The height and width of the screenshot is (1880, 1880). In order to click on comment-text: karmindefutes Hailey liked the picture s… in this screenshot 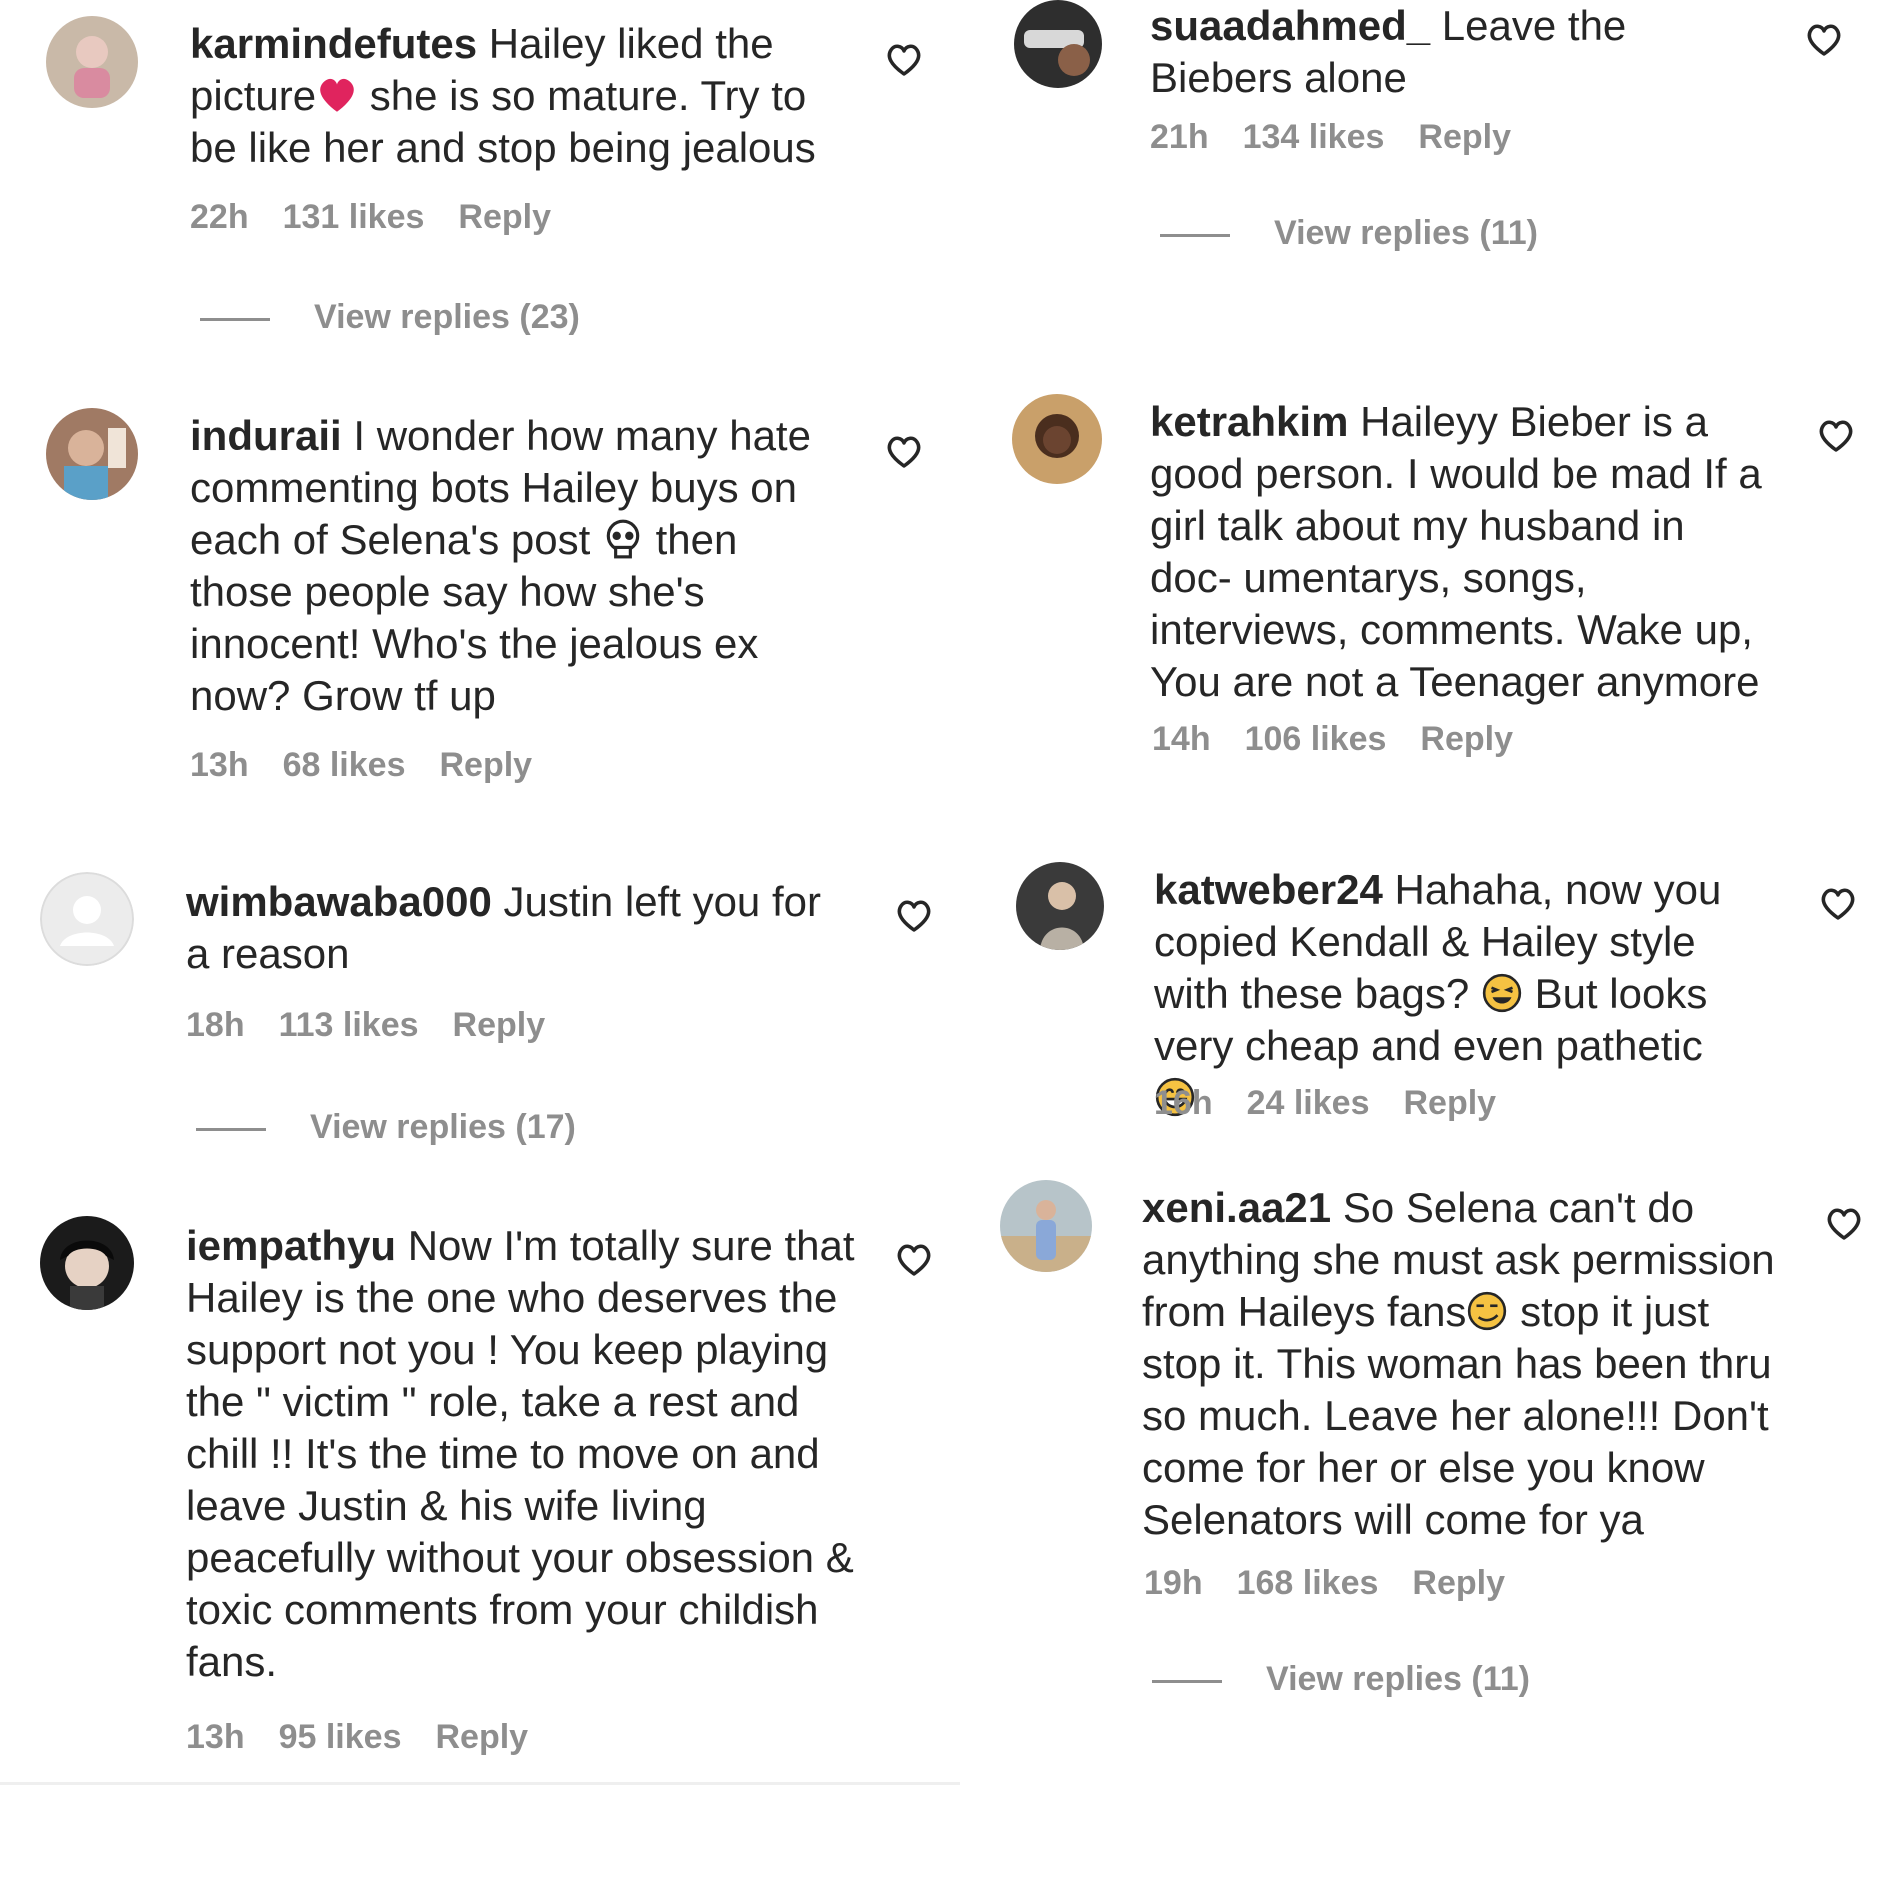, I will do `click(503, 95)`.